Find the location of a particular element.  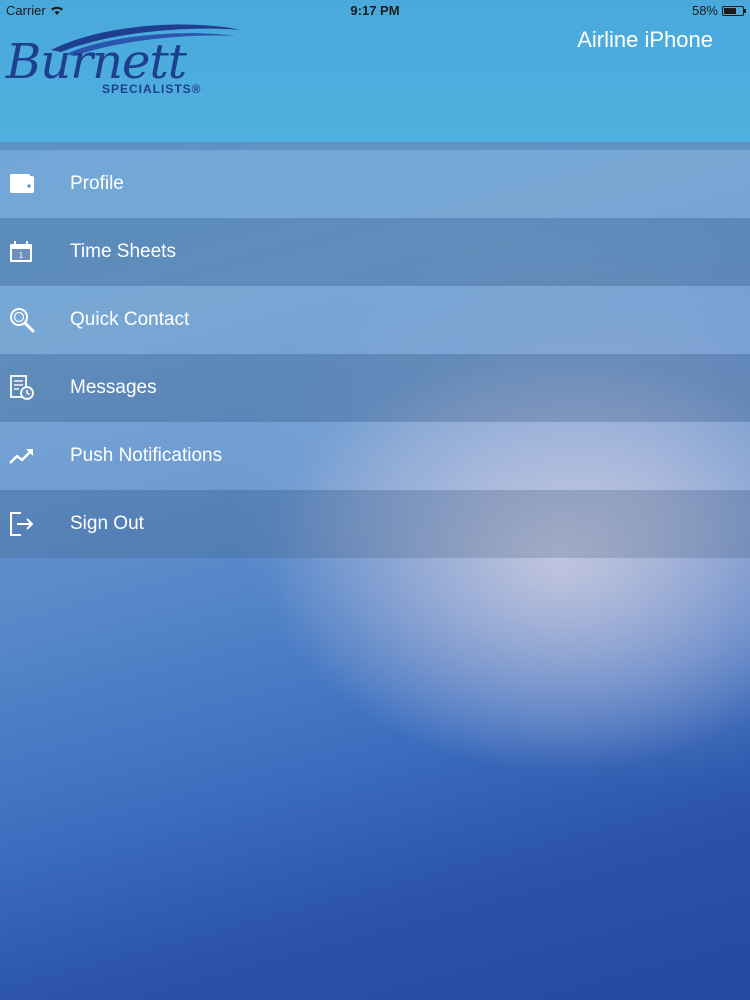

document-clock-icon is located at coordinates (22, 387).